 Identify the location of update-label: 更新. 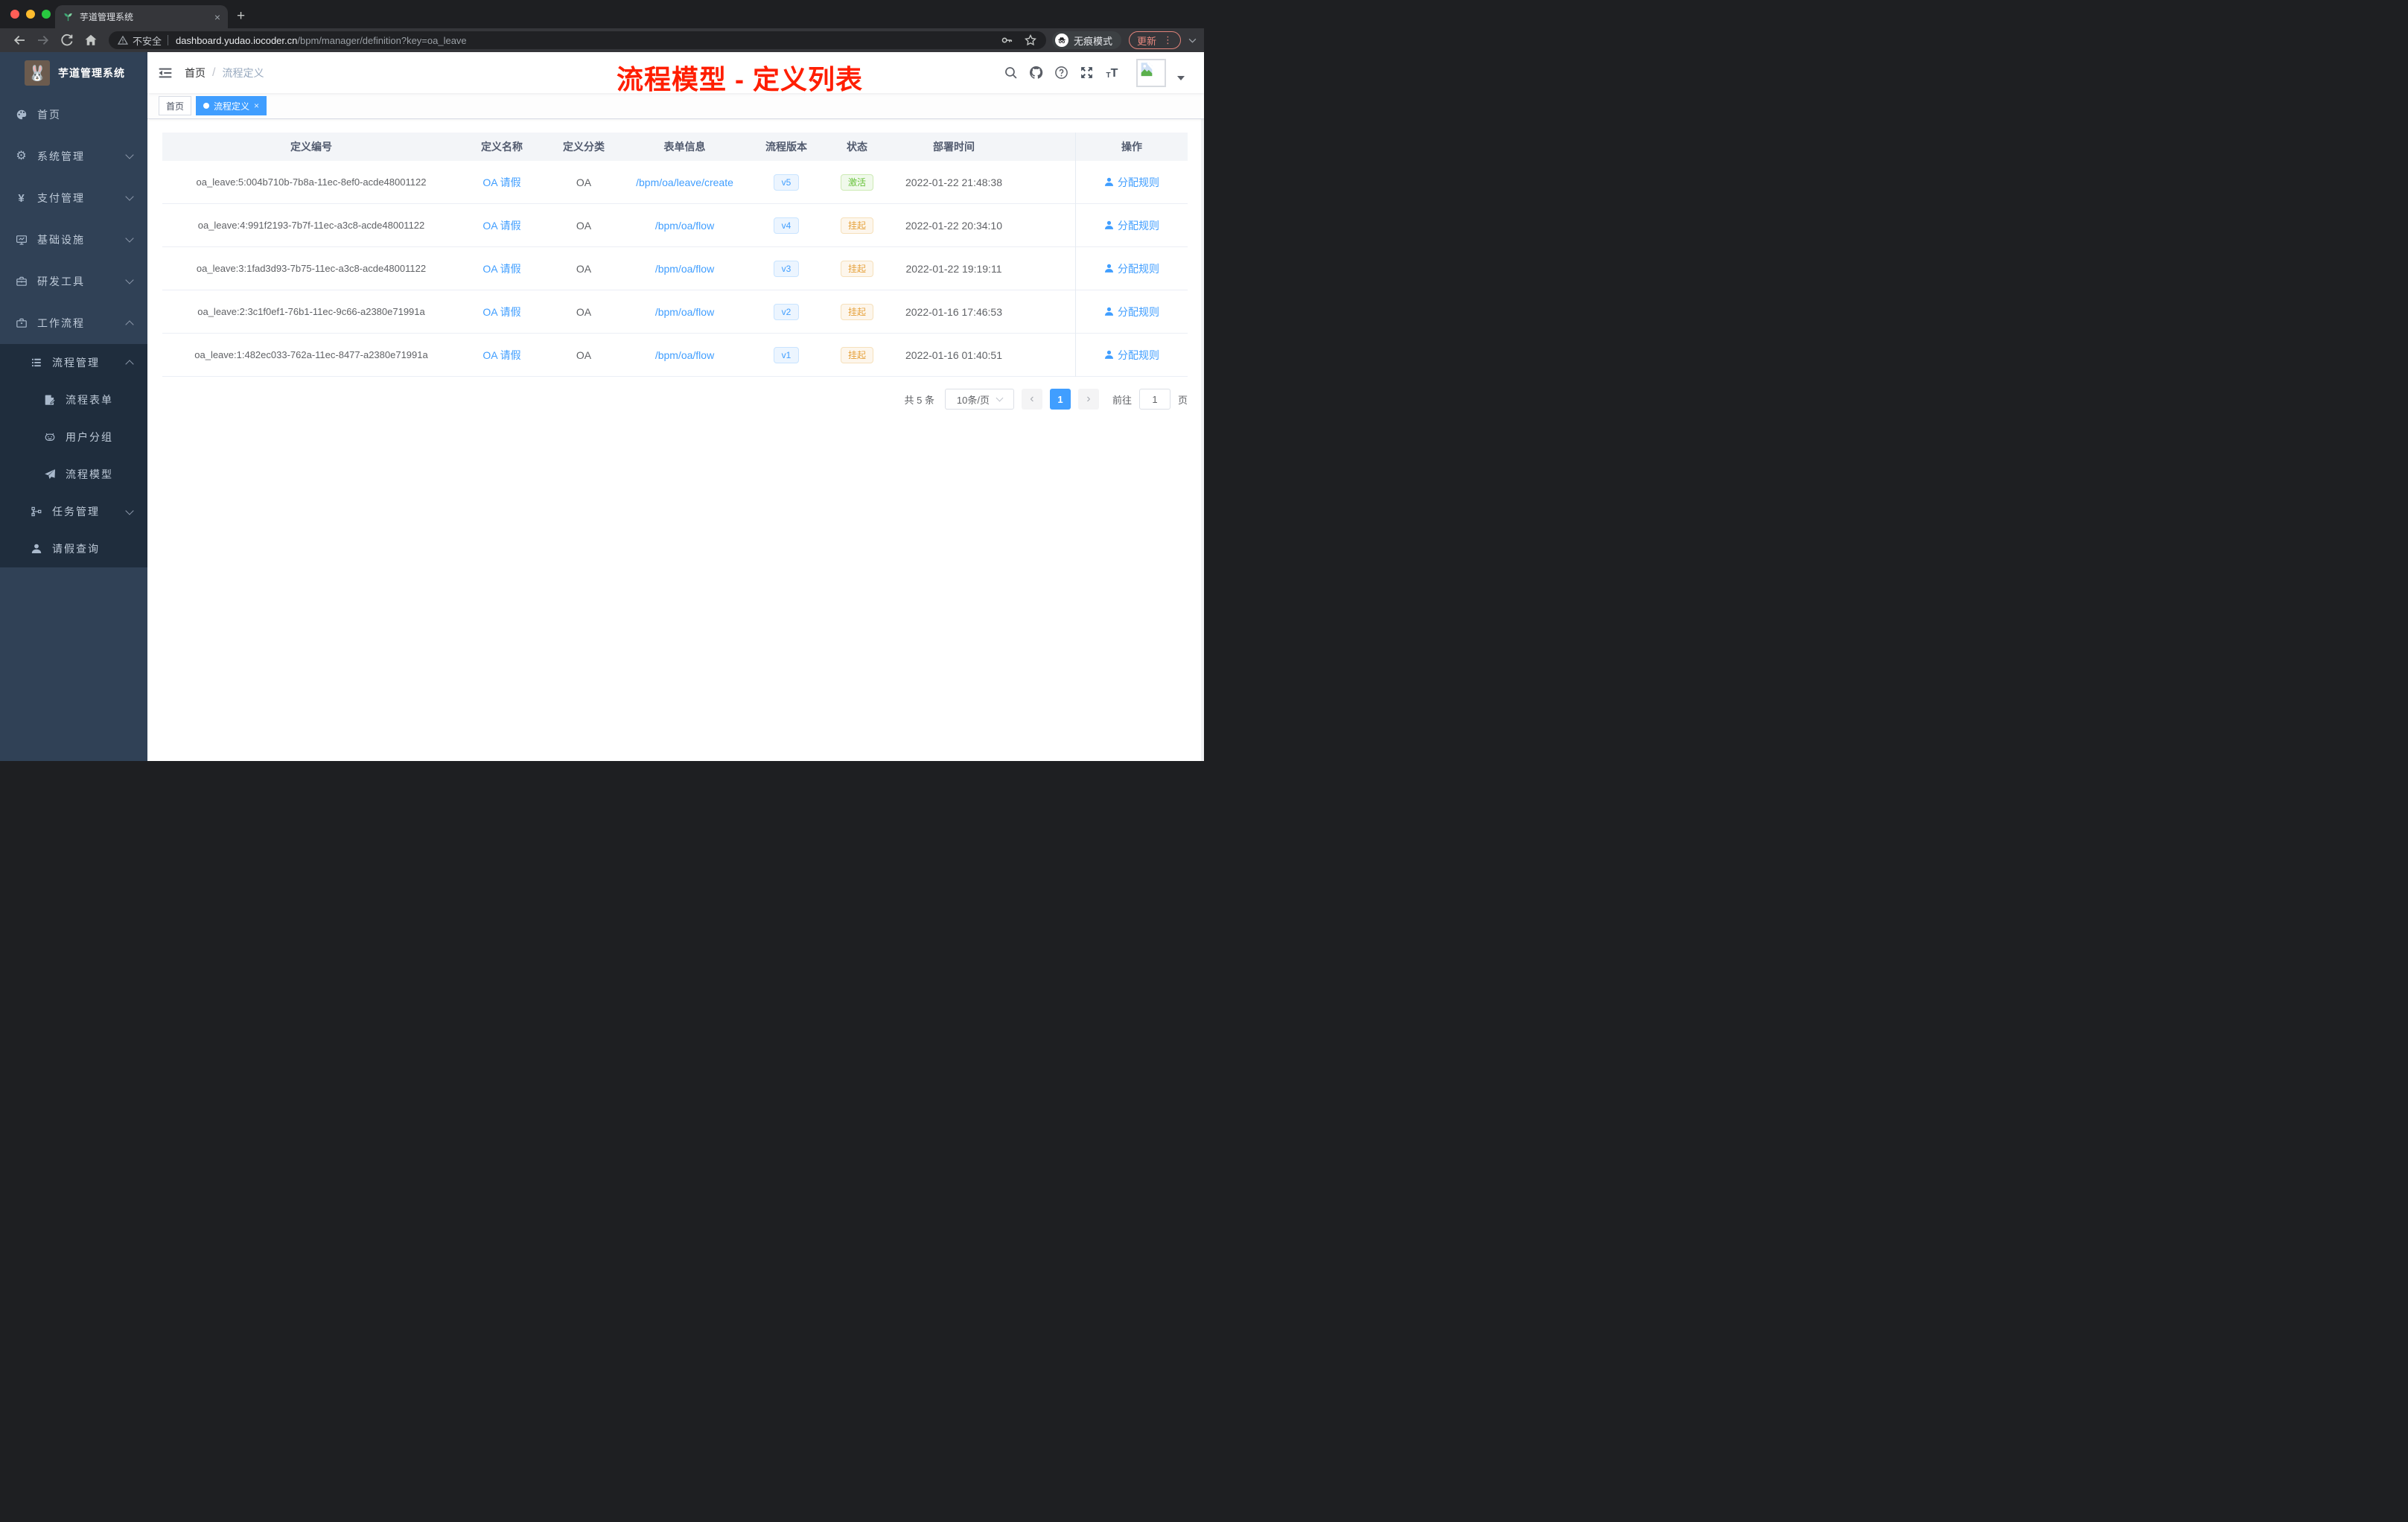
(1146, 41).